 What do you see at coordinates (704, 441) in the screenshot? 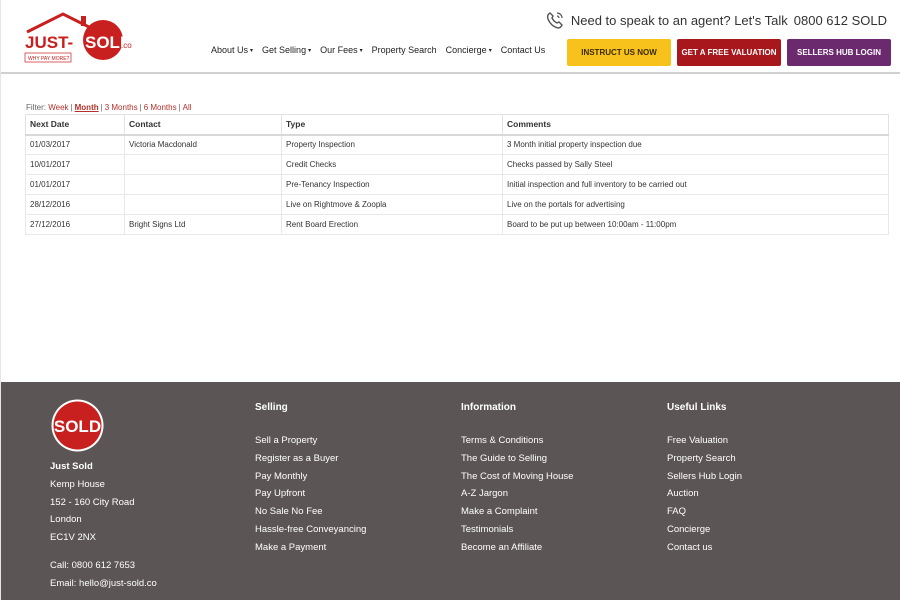
I see `footer-link: Free Valuation` at bounding box center [704, 441].